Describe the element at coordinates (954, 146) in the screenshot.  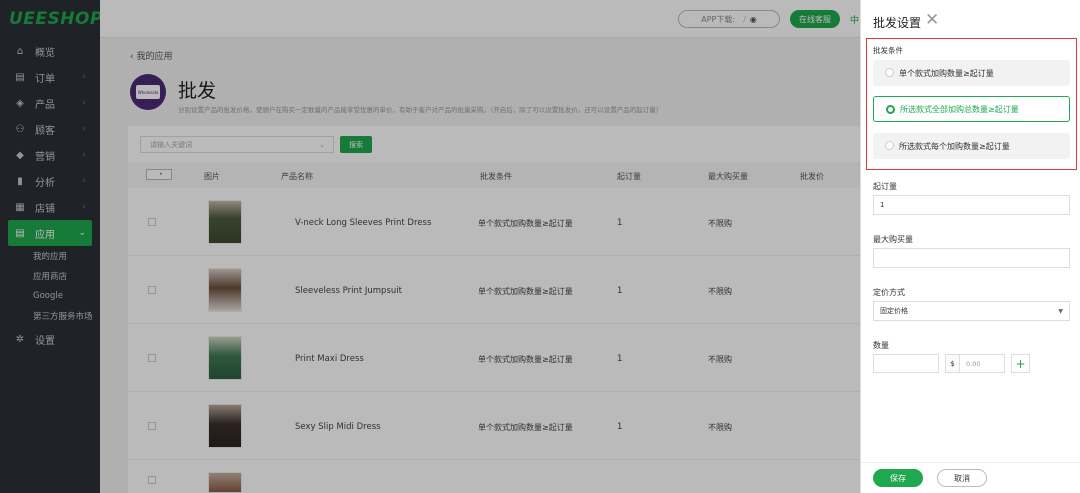
I see `option-label: 所选款式每个加购数量≥起订量` at that location.